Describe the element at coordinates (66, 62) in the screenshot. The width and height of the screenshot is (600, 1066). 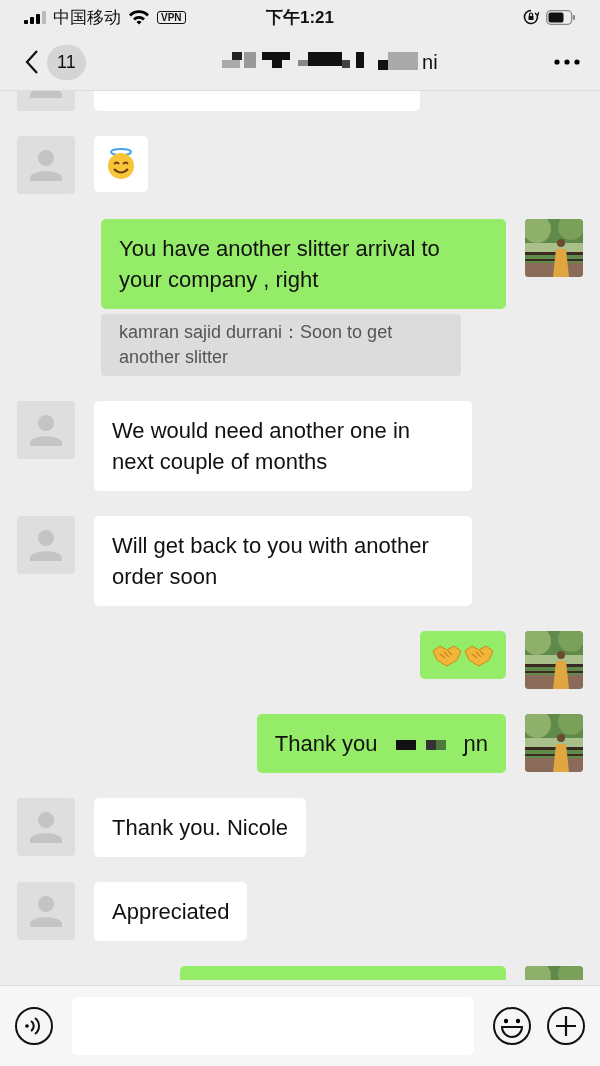
I see `unread-count-badge: 11` at that location.